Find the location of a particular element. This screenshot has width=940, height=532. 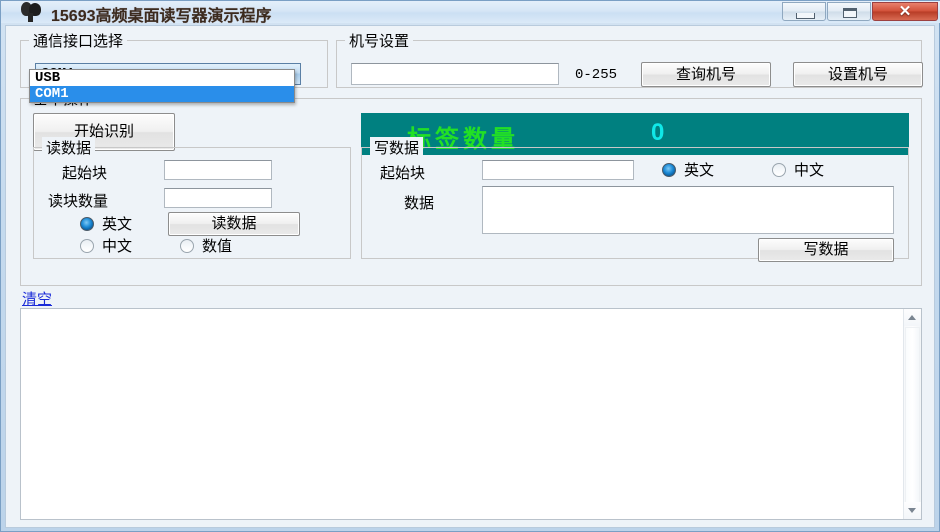

app-logo-icon is located at coordinates (32, 12).